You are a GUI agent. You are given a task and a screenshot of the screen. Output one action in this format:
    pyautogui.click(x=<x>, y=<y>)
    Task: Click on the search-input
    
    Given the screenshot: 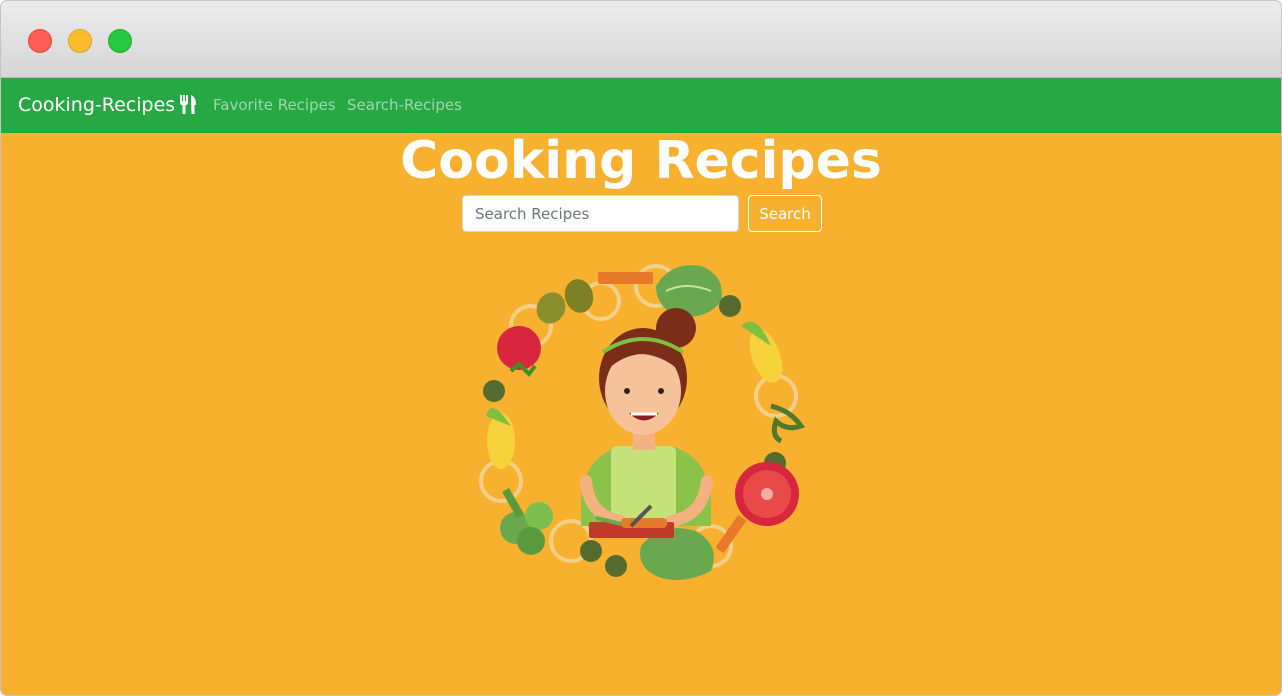 What is the action you would take?
    pyautogui.click(x=600, y=213)
    